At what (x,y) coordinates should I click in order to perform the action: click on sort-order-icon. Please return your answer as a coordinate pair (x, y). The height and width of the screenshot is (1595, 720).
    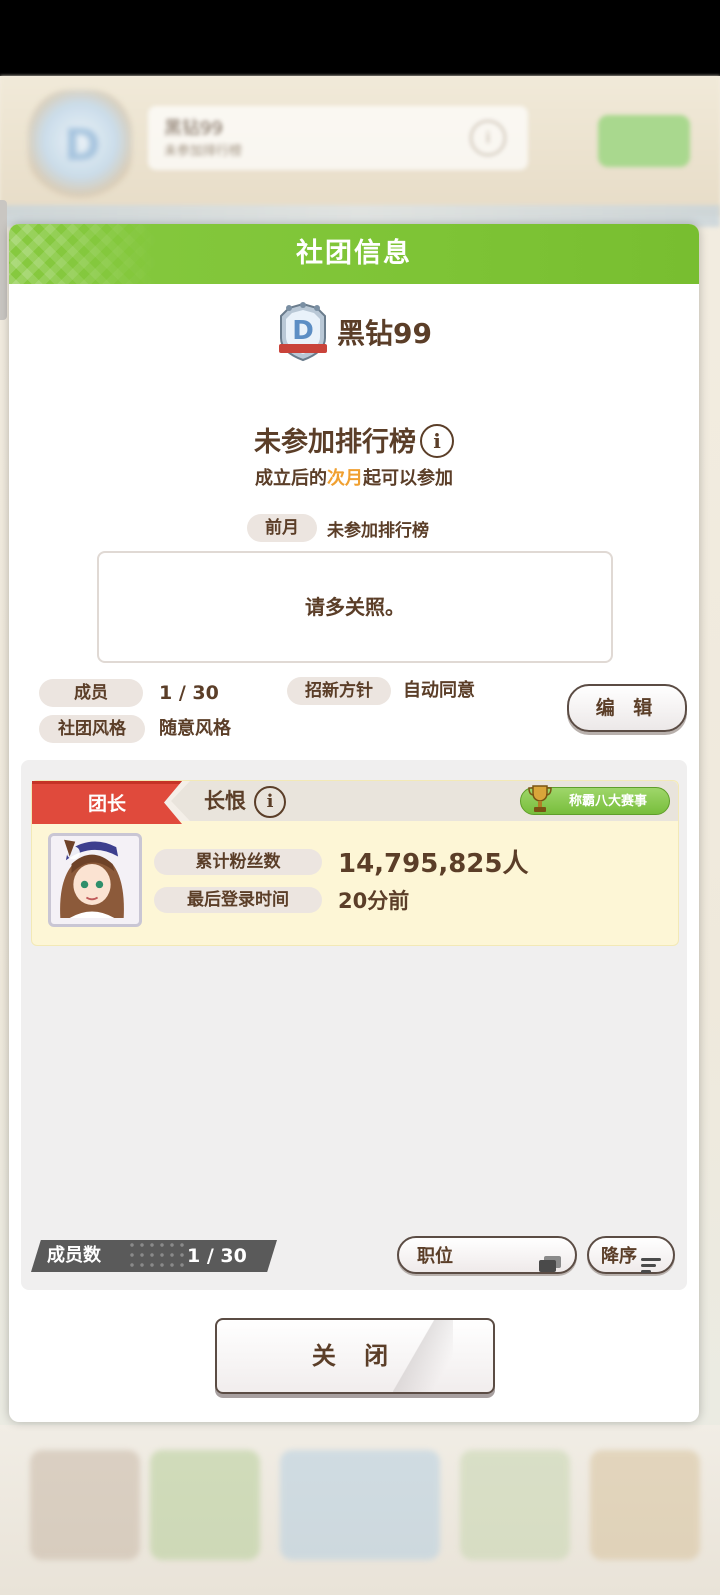
    Looking at the image, I should click on (651, 1261).